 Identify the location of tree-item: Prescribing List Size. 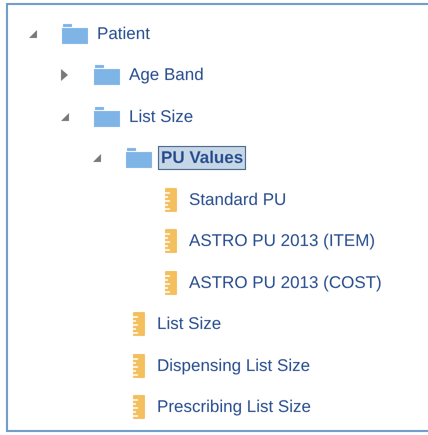
(234, 407).